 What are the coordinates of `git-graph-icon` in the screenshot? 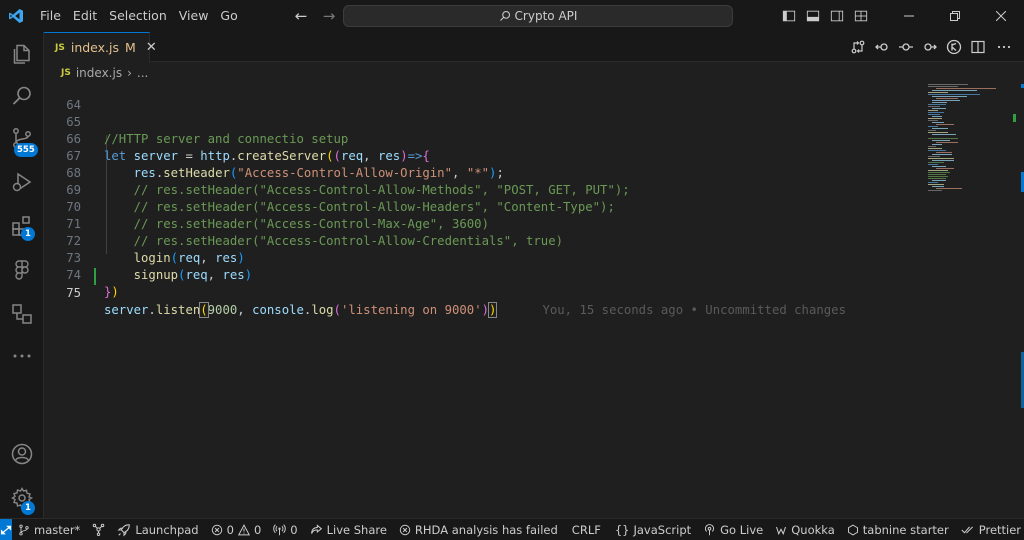 It's located at (99, 529).